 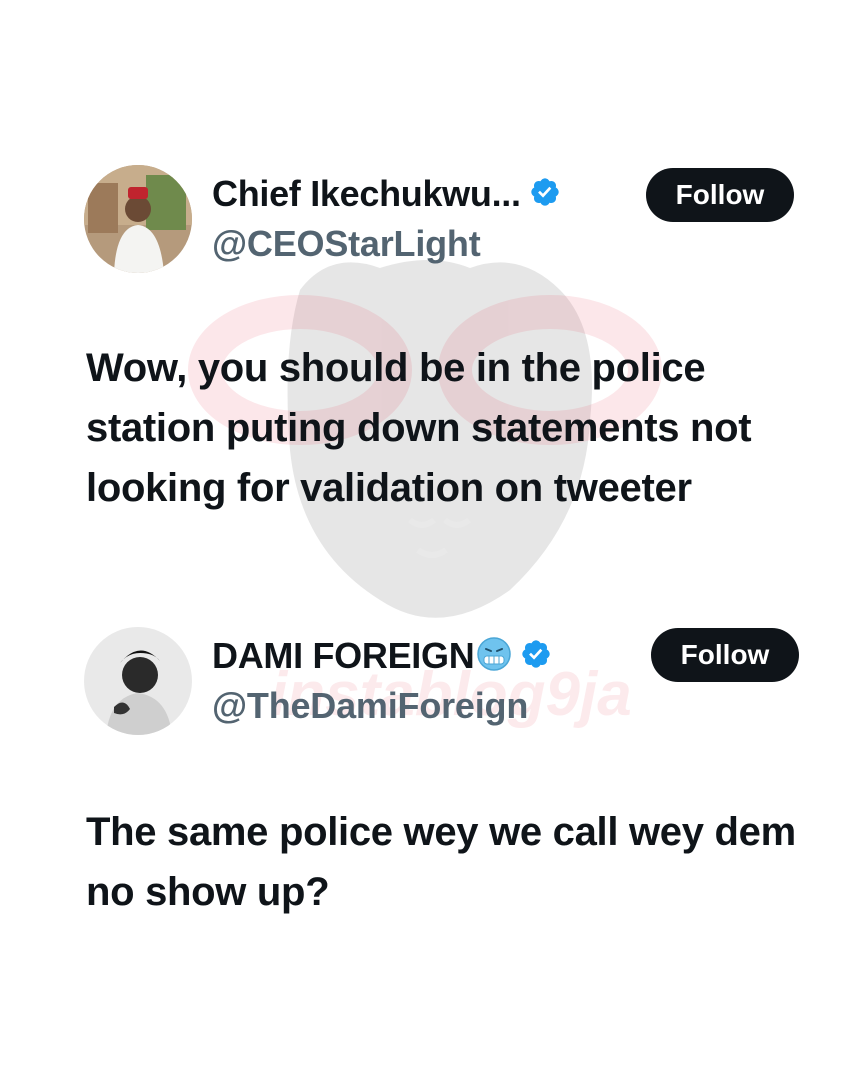 I want to click on cold-face-emoji-icon, so click(x=494, y=656).